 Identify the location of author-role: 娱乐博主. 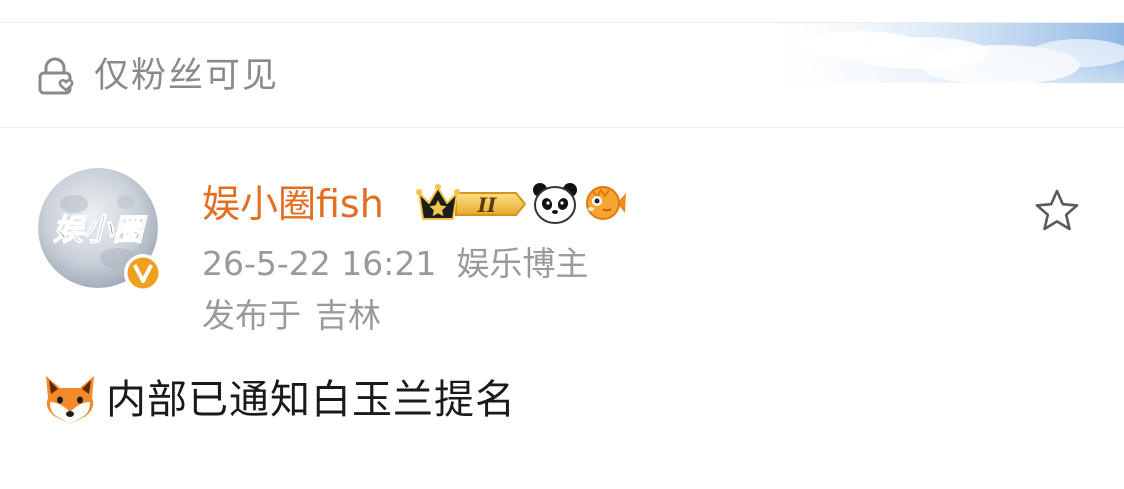
(522, 263).